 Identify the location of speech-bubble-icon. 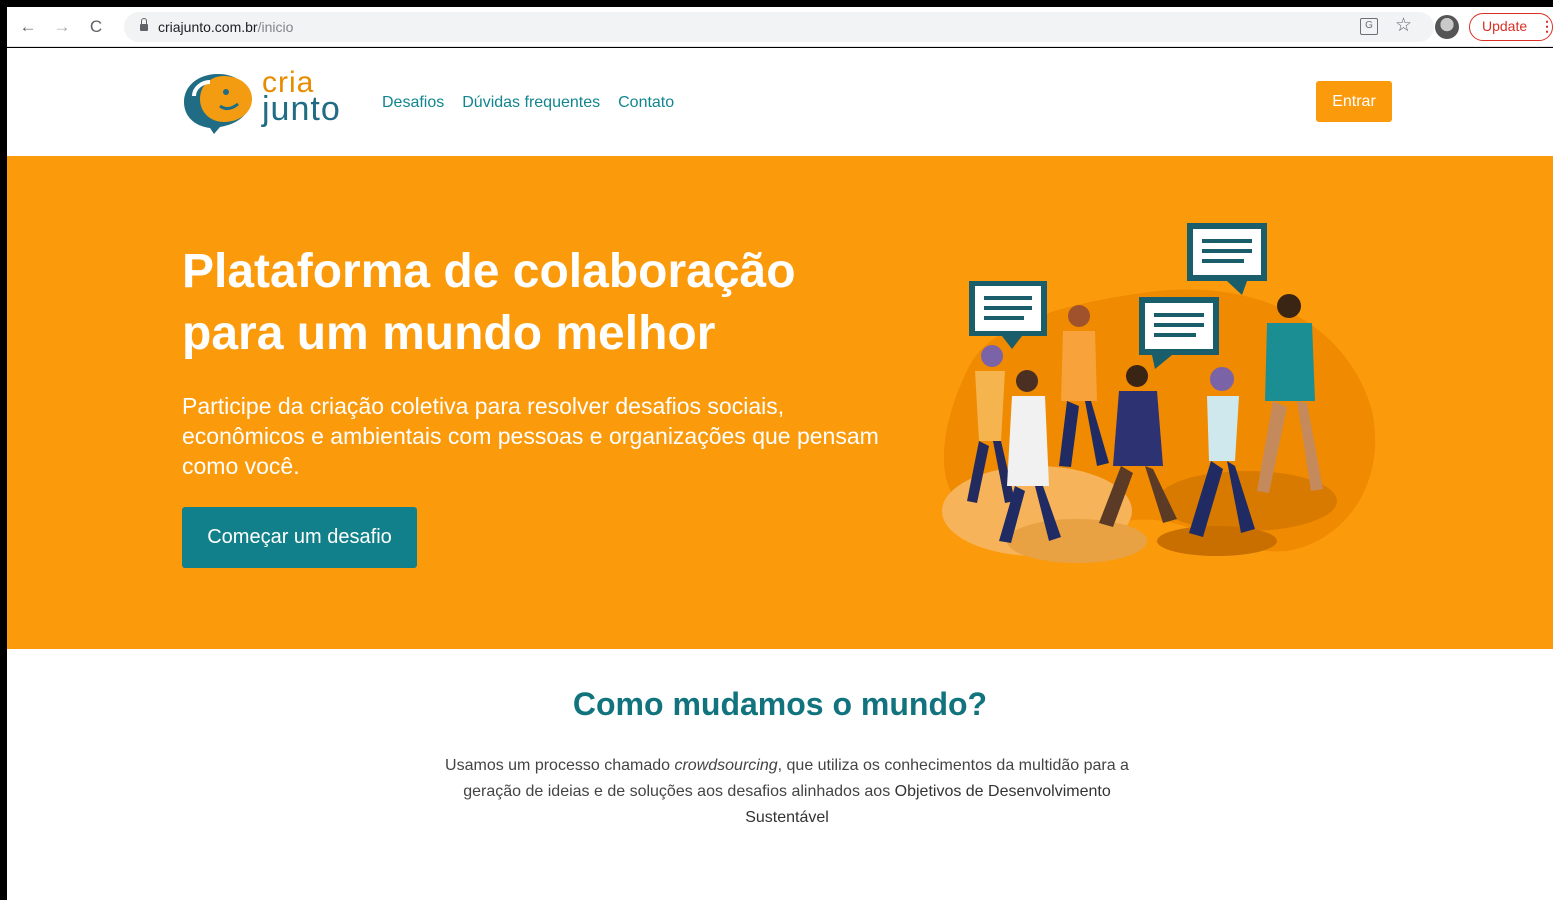
(1227, 259).